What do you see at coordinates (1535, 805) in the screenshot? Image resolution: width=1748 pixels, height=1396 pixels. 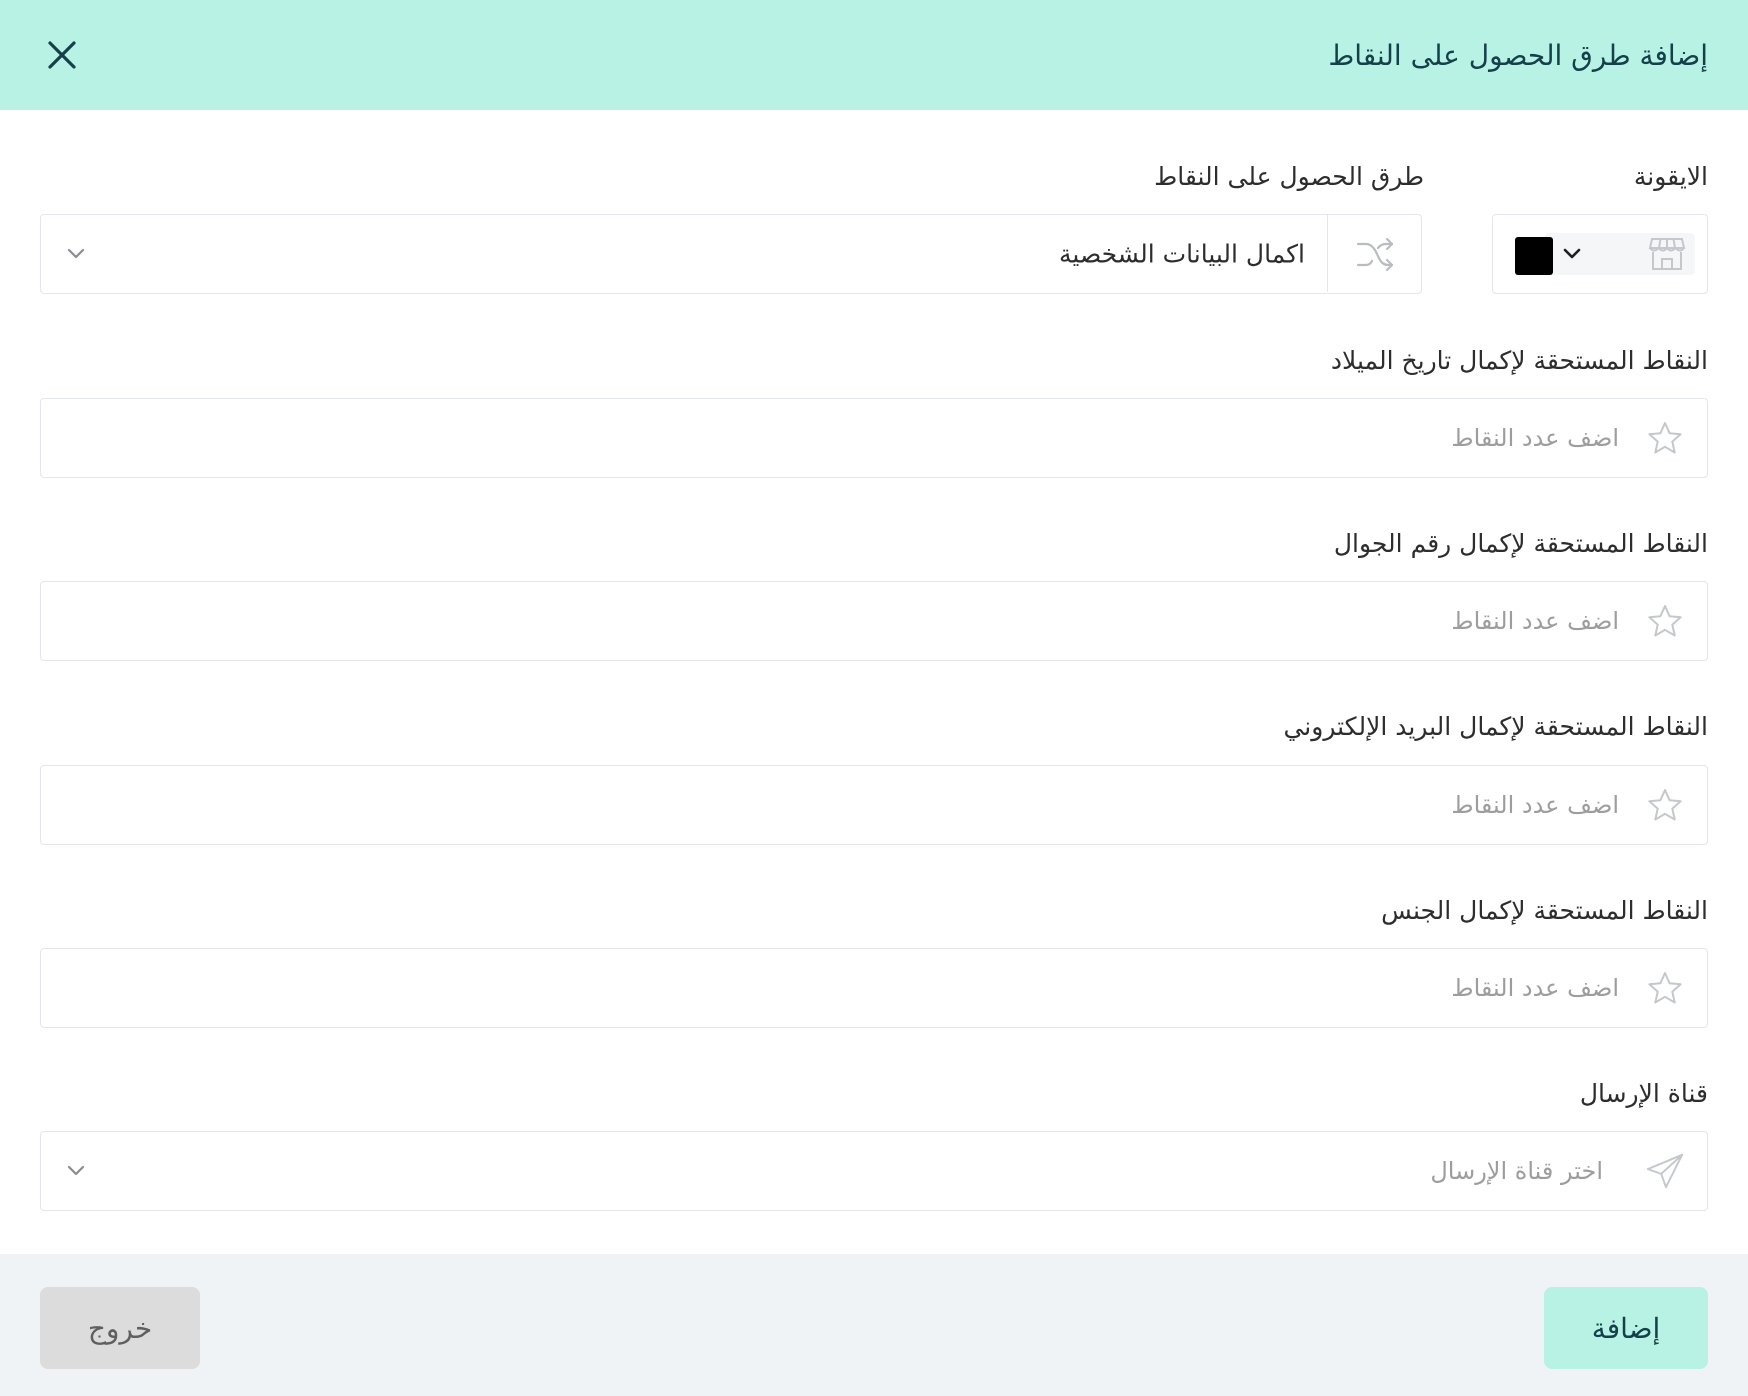 I see `points-email-placeholder: اضف عدد النقاط` at bounding box center [1535, 805].